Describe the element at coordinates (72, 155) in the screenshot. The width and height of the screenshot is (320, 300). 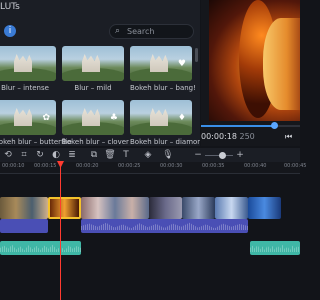
I see `properties-icon: ≣` at that location.